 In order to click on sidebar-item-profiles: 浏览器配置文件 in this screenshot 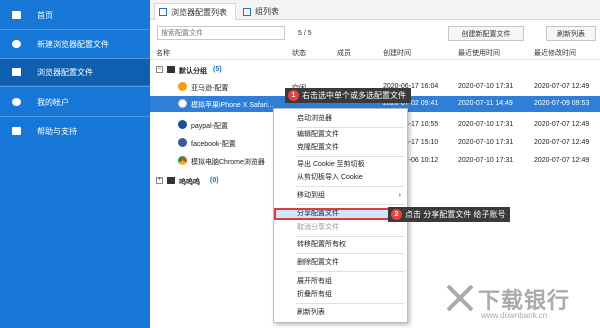, I will do `click(75, 72)`.